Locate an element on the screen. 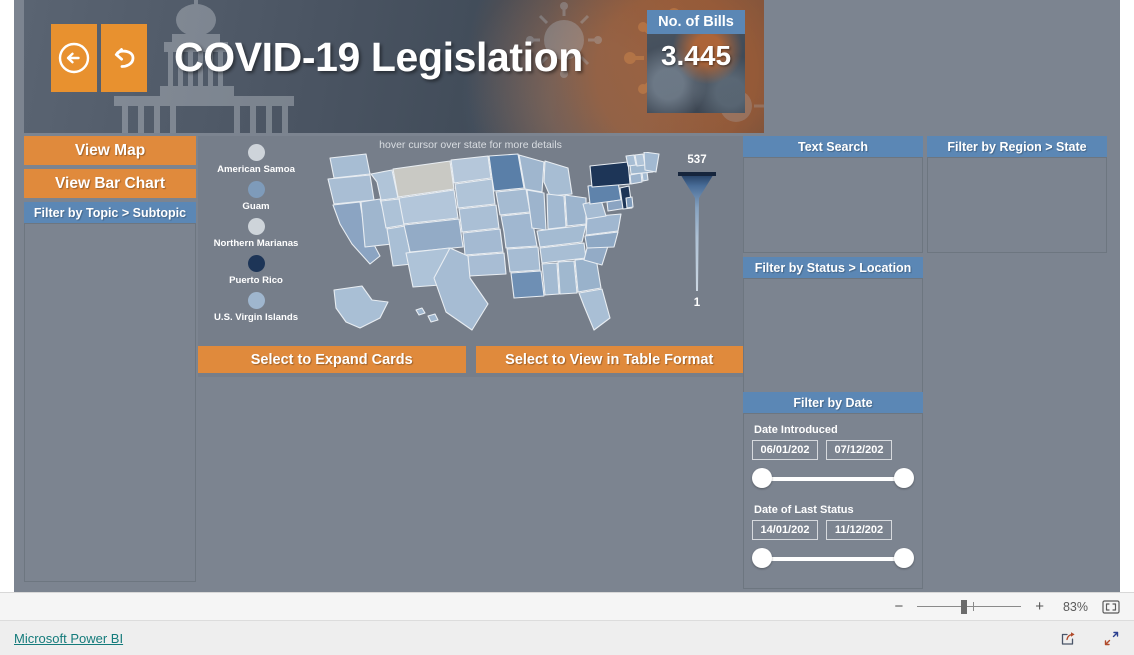 The image size is (1134, 655). rail-top-row: Text Search Filter by Region > State is located at coordinates (926, 194).